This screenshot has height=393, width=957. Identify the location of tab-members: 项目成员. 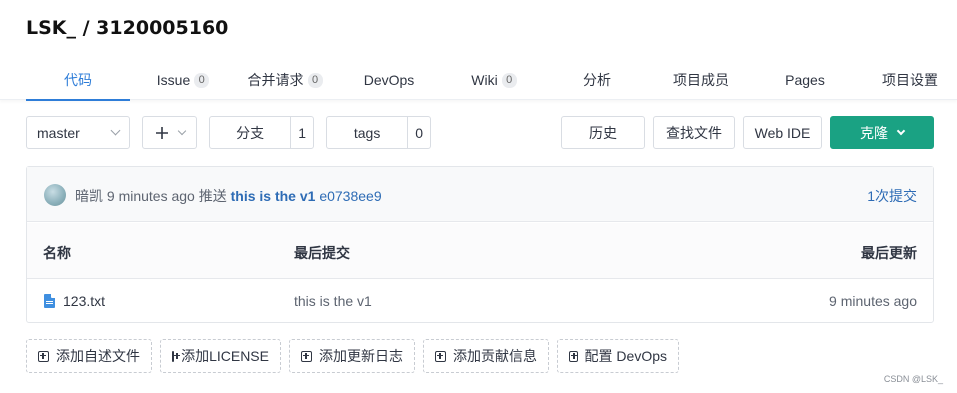
(701, 80).